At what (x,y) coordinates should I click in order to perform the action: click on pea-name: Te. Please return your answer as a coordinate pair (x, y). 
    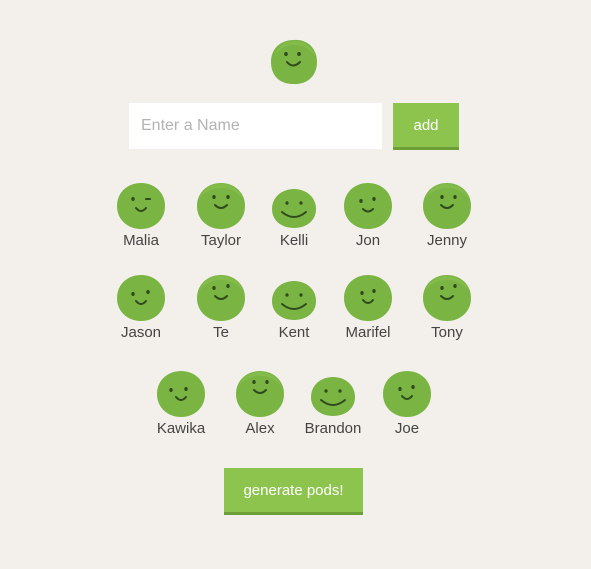
    Looking at the image, I should click on (221, 332).